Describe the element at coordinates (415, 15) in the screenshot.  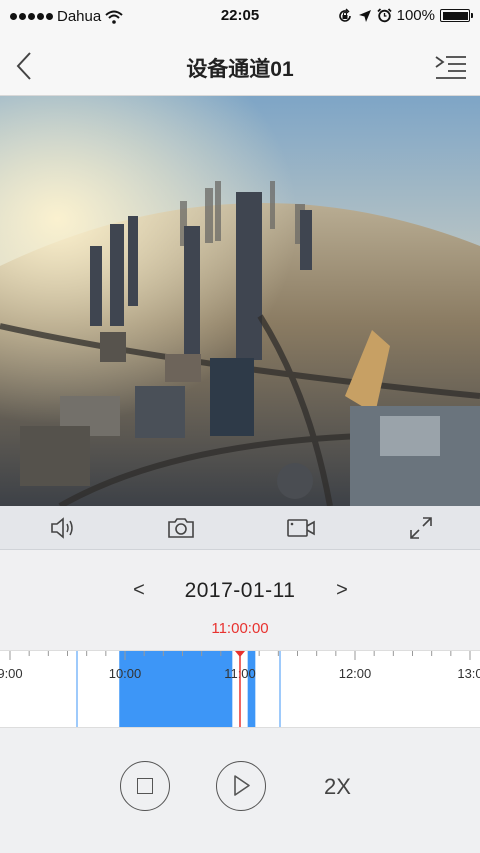
I see `battery-percent: 100%` at that location.